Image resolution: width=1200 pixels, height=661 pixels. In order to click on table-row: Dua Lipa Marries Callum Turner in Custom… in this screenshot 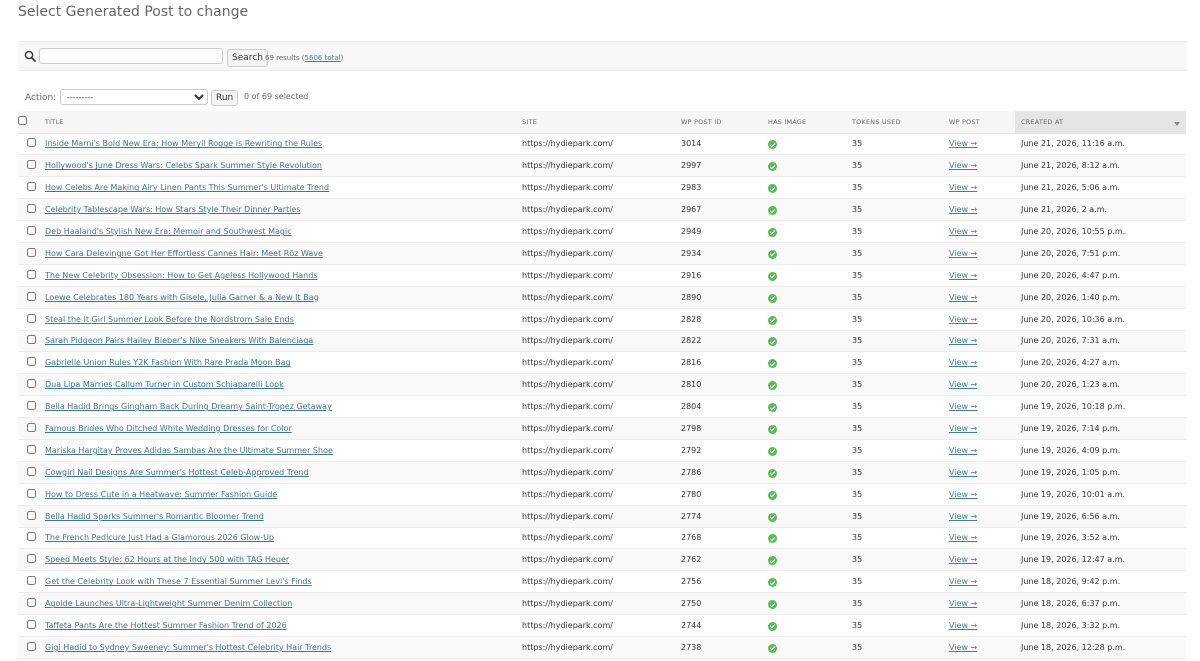, I will do `click(602, 385)`.